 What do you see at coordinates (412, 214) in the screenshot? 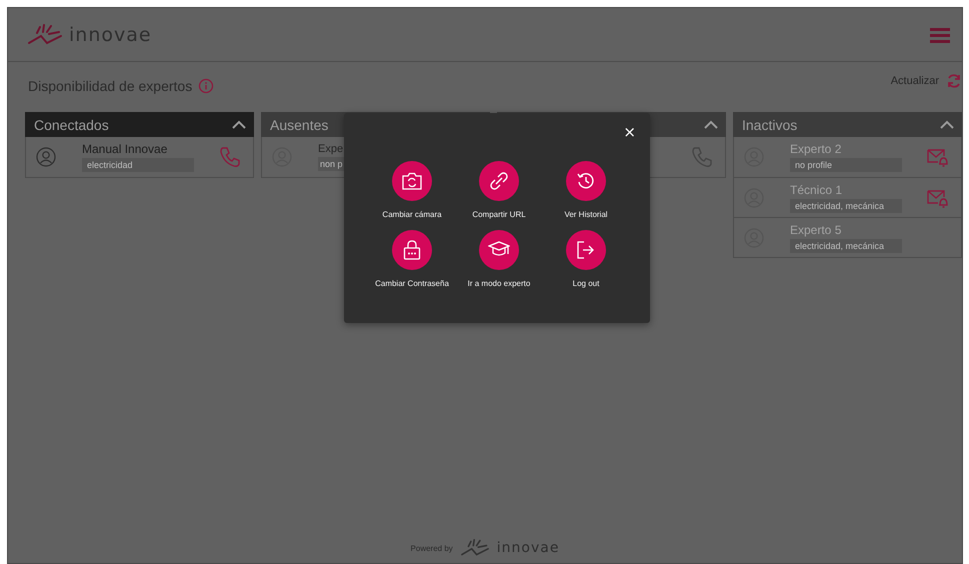
I see `action-label: Cambiar cámara` at bounding box center [412, 214].